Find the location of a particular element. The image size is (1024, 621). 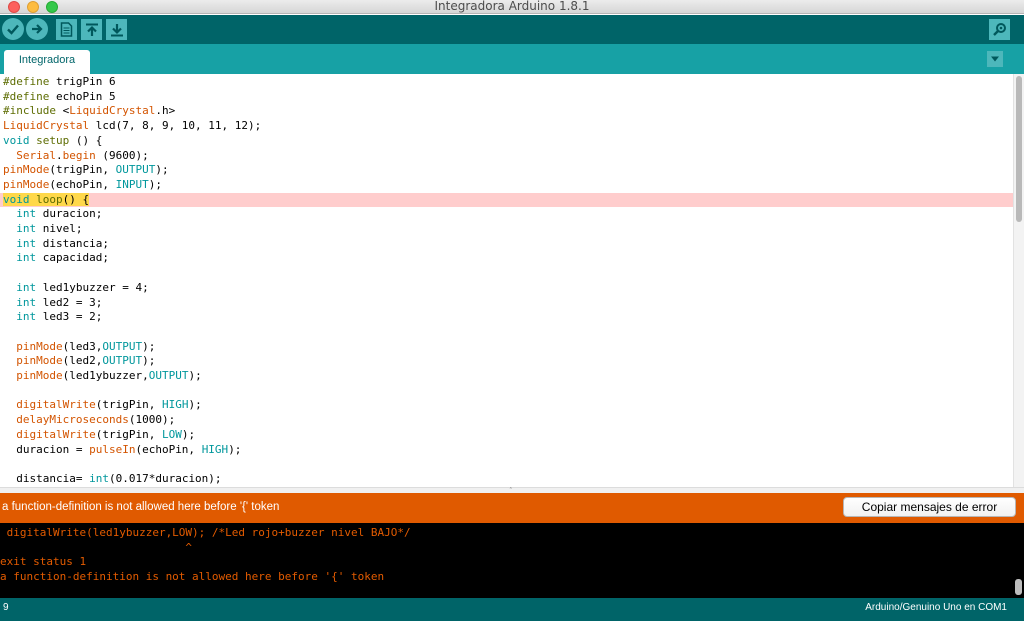

code-line: int capacidad; is located at coordinates (506, 258).